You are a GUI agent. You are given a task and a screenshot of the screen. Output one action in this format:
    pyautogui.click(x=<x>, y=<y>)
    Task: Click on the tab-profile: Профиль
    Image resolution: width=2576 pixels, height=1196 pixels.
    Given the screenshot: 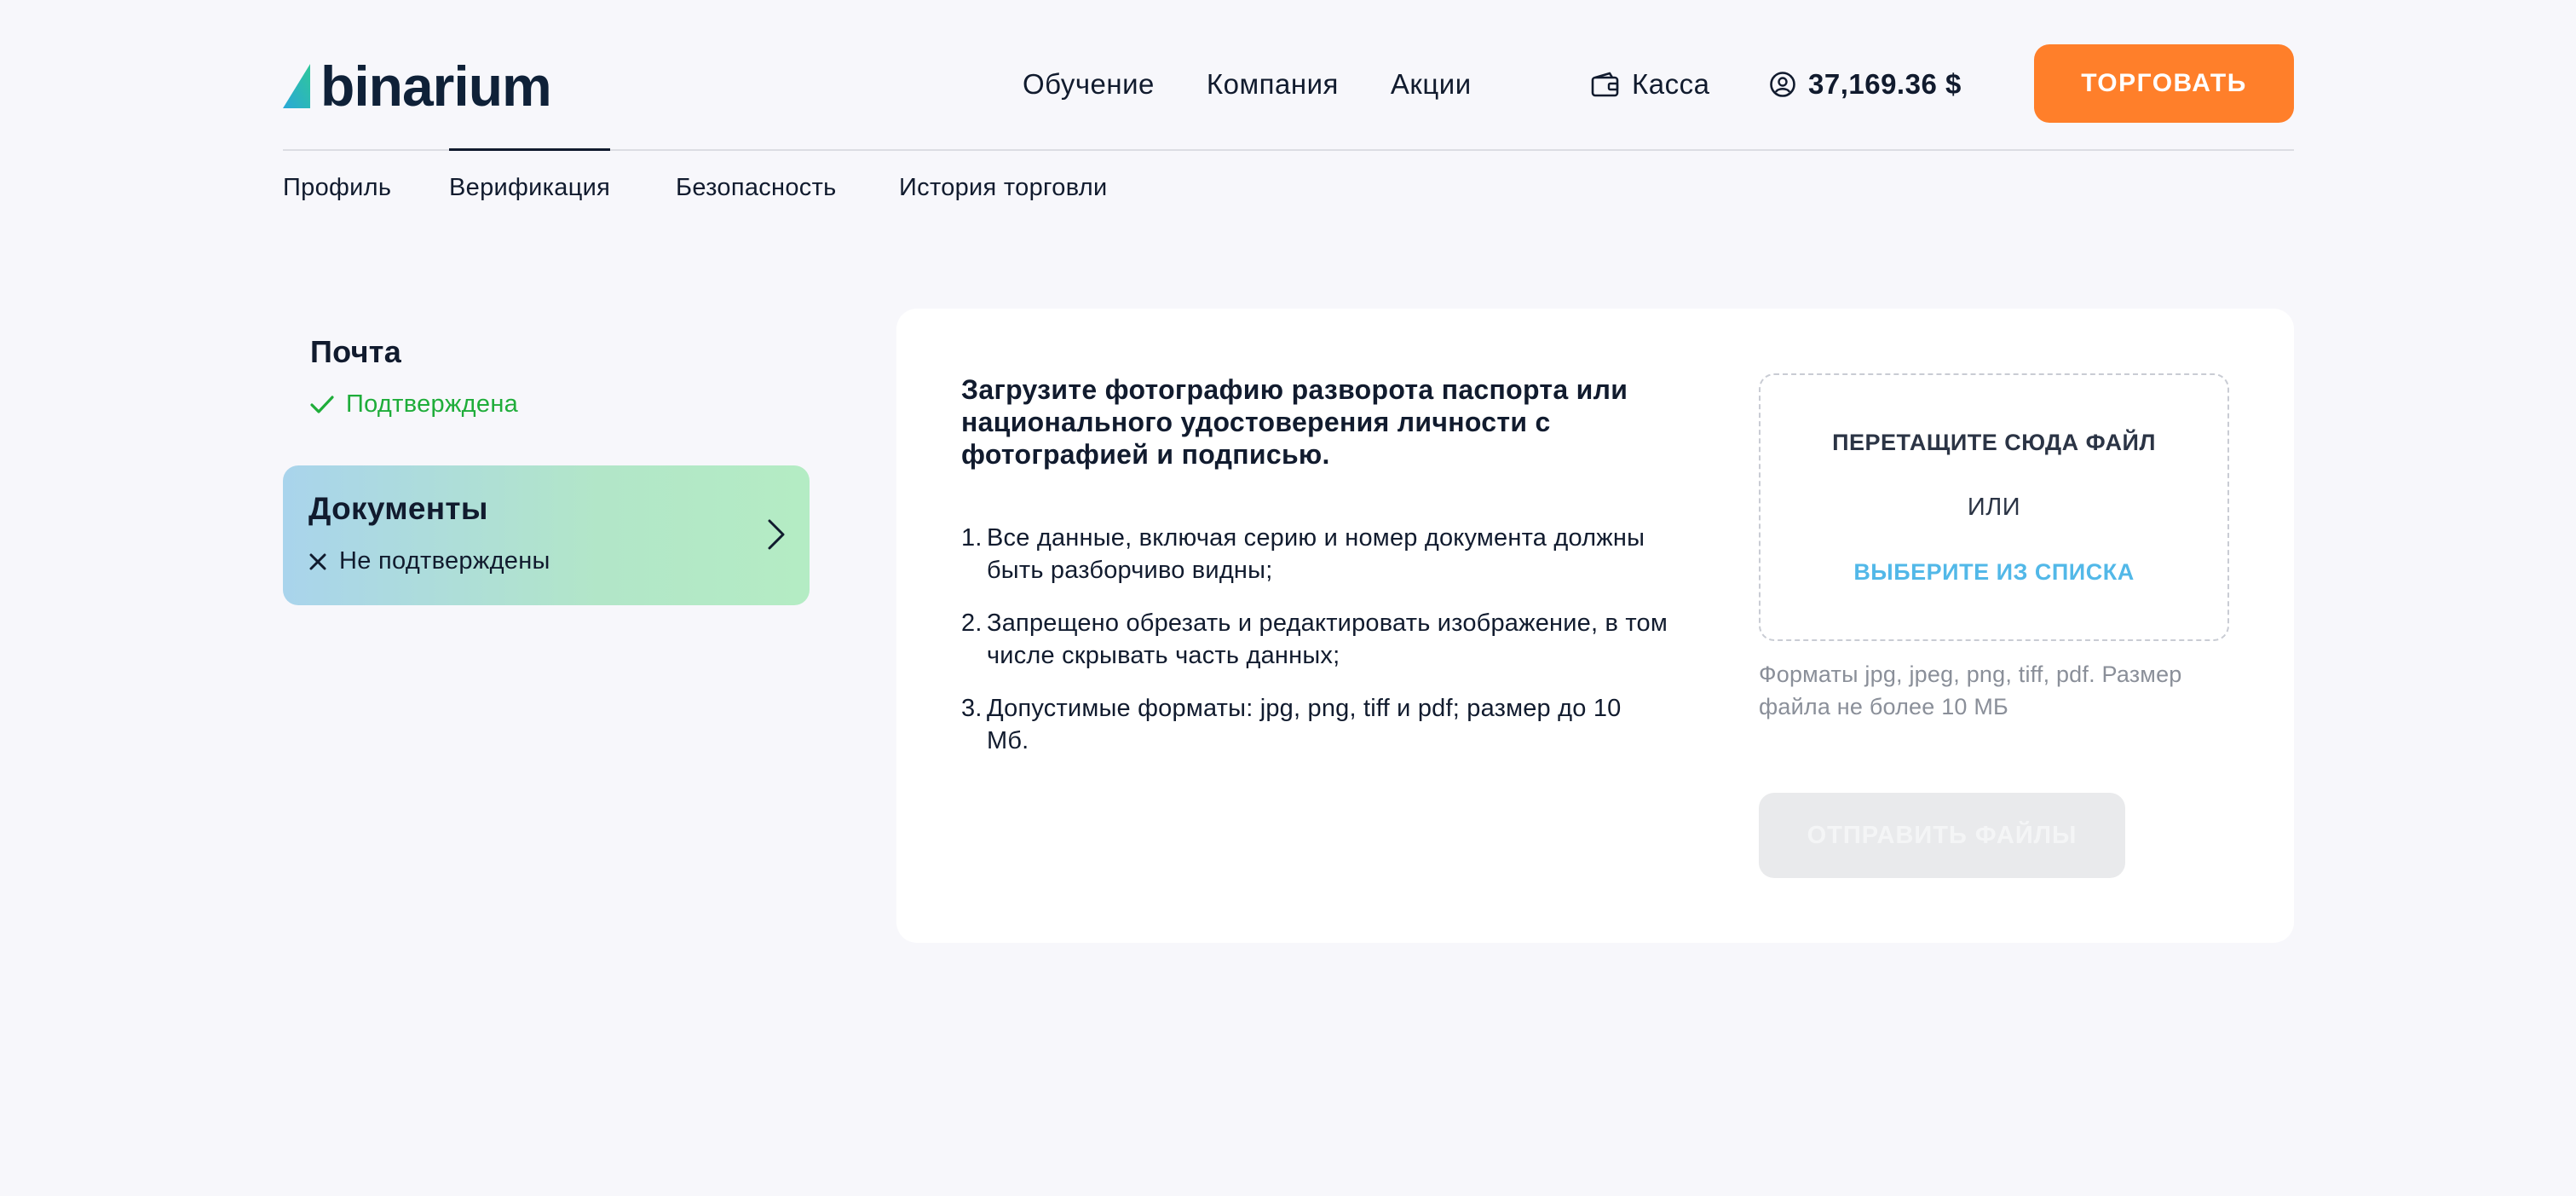 What is the action you would take?
    pyautogui.click(x=337, y=188)
    